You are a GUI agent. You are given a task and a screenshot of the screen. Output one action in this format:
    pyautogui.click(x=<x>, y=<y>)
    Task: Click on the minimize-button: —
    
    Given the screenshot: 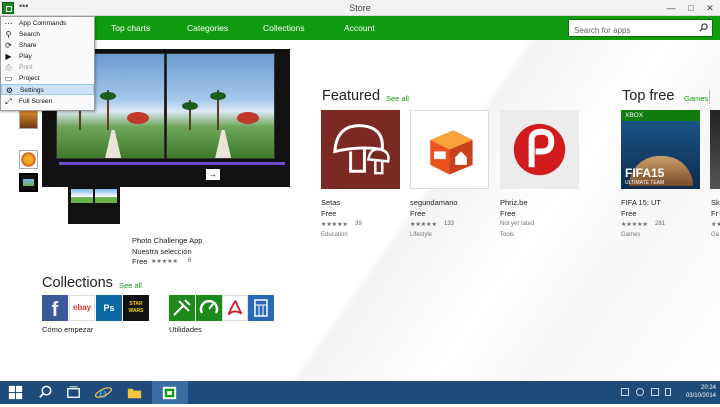 What is the action you would take?
    pyautogui.click(x=671, y=8)
    